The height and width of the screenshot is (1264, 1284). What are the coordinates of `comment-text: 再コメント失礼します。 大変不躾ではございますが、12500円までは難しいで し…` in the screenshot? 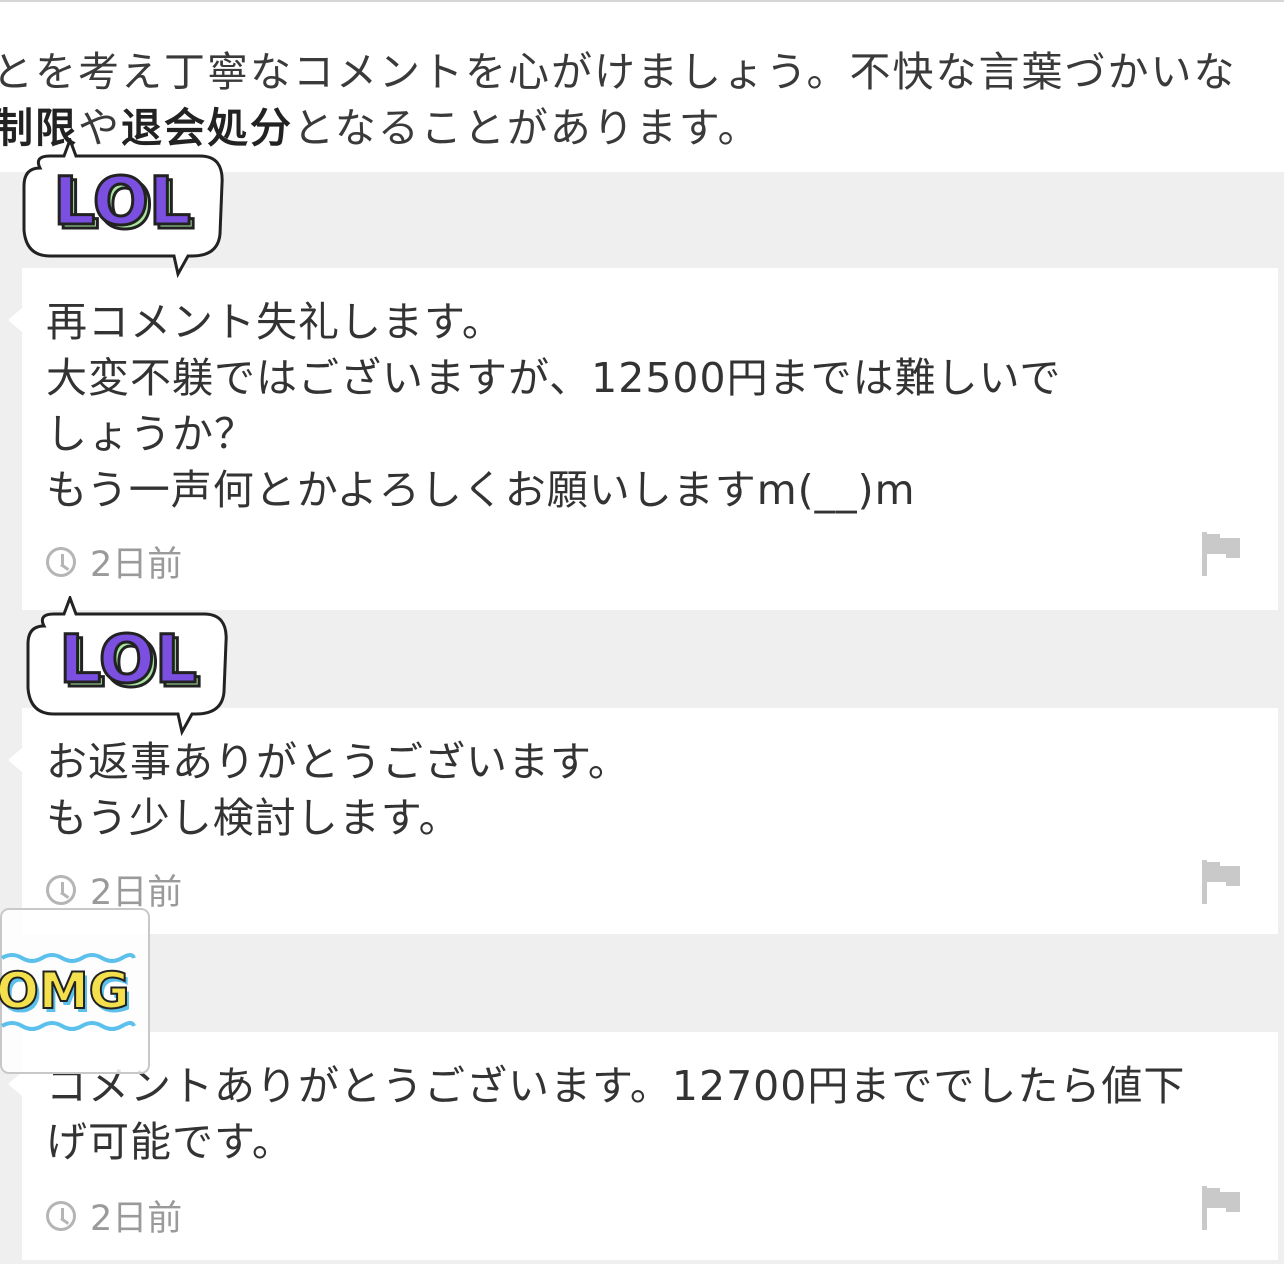 It's located at (554, 406).